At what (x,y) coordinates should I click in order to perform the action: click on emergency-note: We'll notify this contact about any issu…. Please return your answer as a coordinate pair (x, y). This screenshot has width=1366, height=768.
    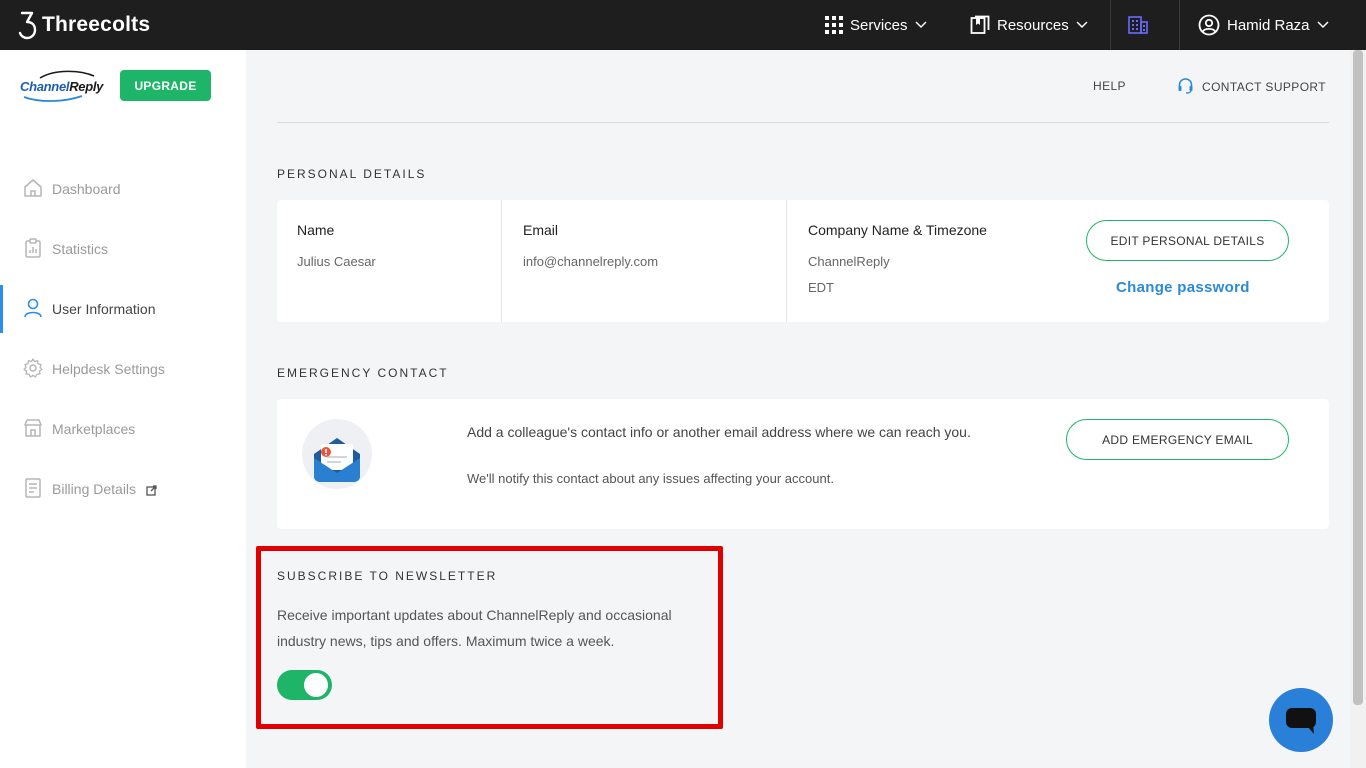
    Looking at the image, I should click on (650, 478).